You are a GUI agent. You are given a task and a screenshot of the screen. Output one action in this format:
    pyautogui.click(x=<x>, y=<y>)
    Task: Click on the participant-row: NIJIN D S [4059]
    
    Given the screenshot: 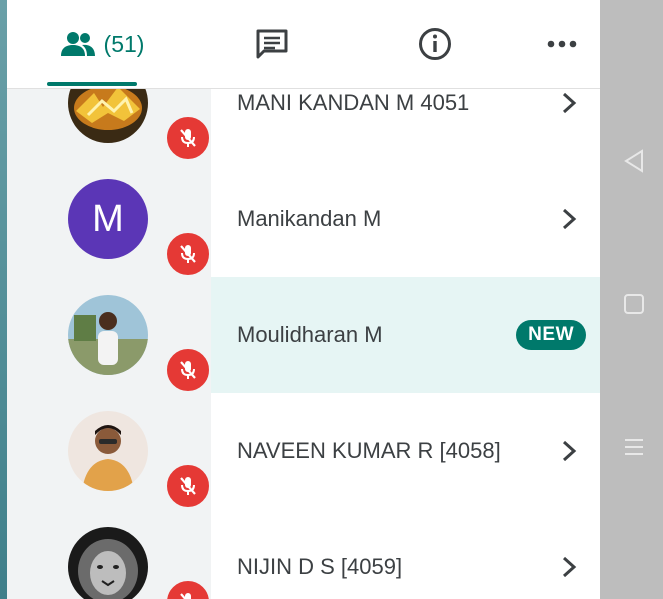 What is the action you would take?
    pyautogui.click(x=303, y=554)
    